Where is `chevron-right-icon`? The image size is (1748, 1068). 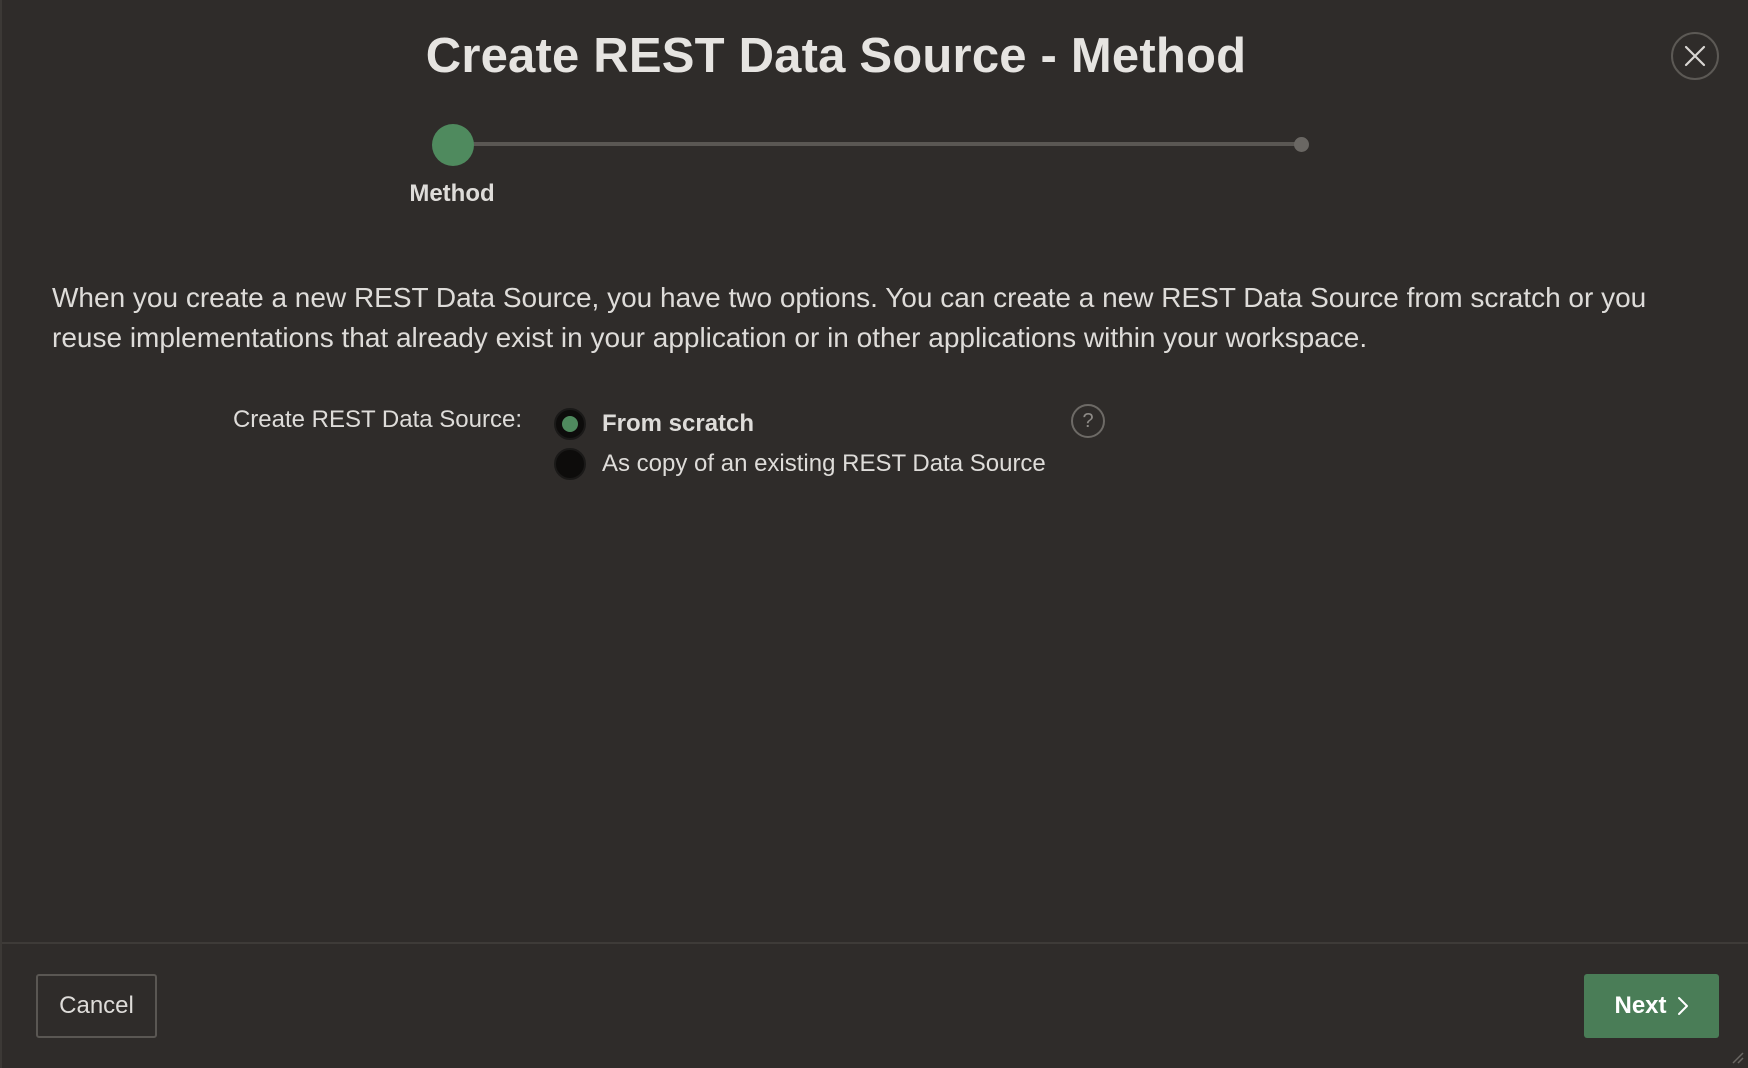
chevron-right-icon is located at coordinates (1682, 1006).